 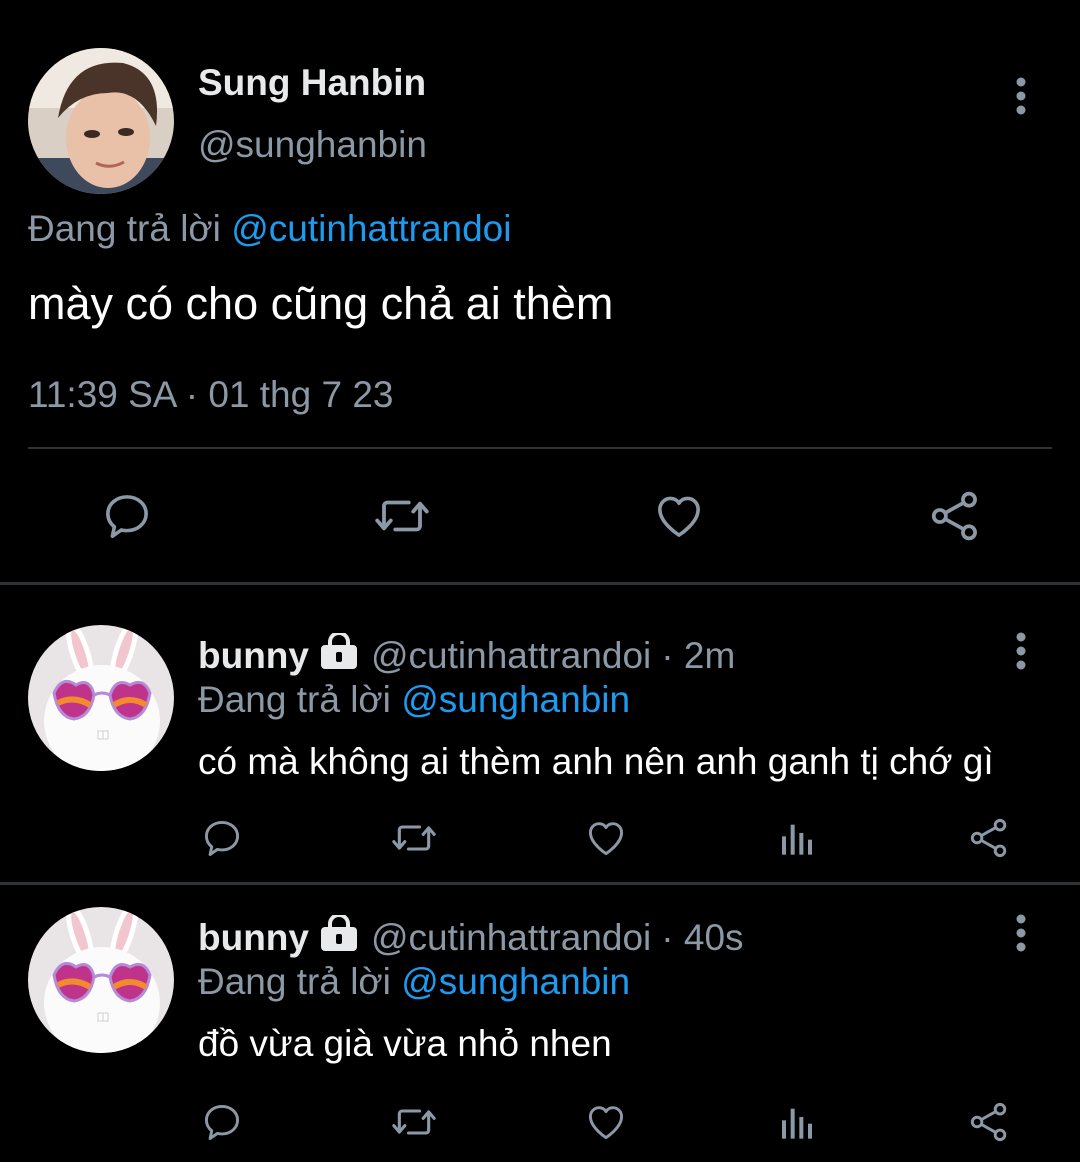 I want to click on replying-to: Đang trả lời @cutinhattrandoi, so click(x=269, y=229).